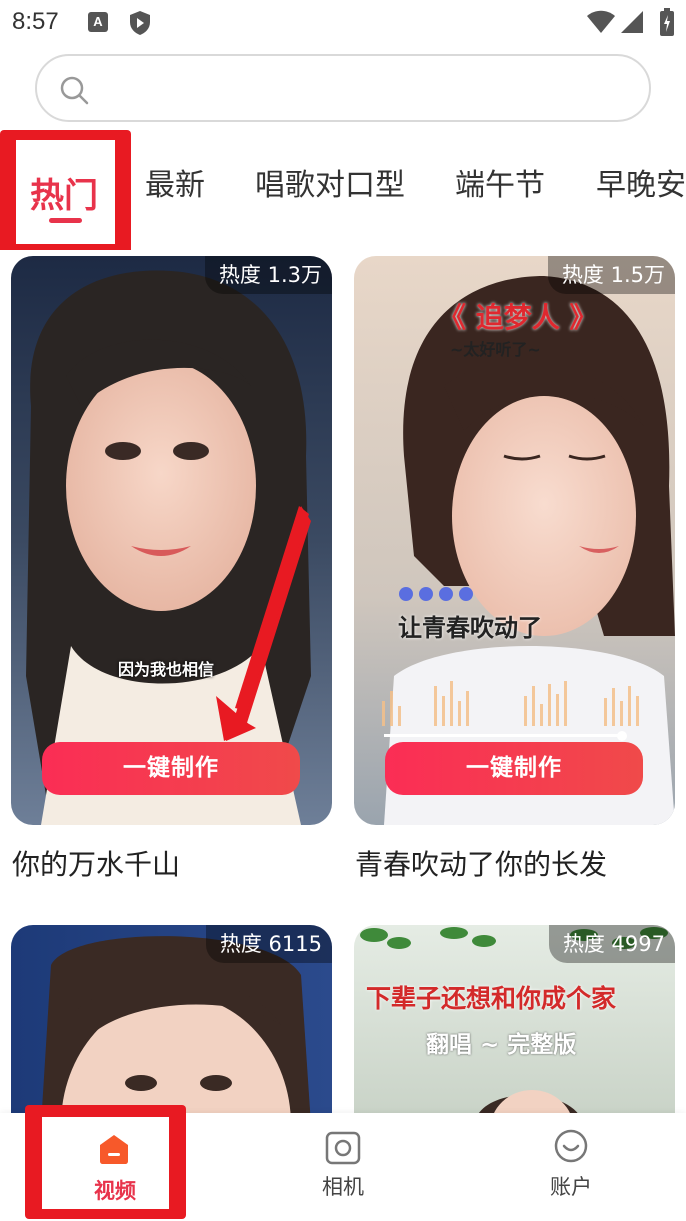 This screenshot has height=1221, width=686. Describe the element at coordinates (343, 1167) in the screenshot. I see `nav-item-camera: 相机` at that location.